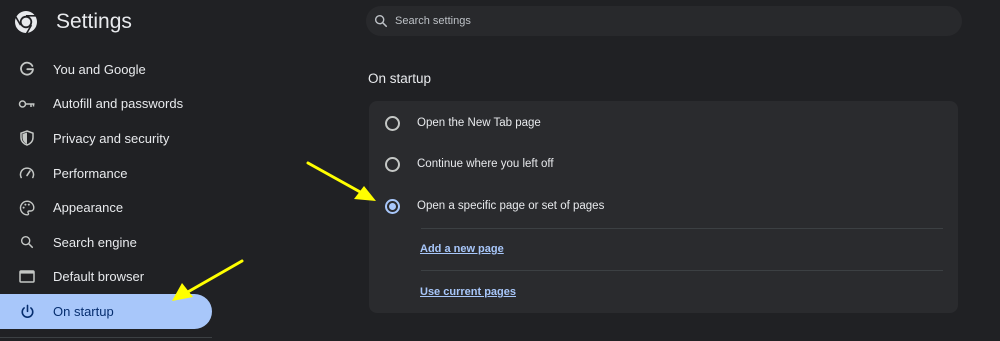  I want to click on use-current-pages-link: Use current pages, so click(468, 292).